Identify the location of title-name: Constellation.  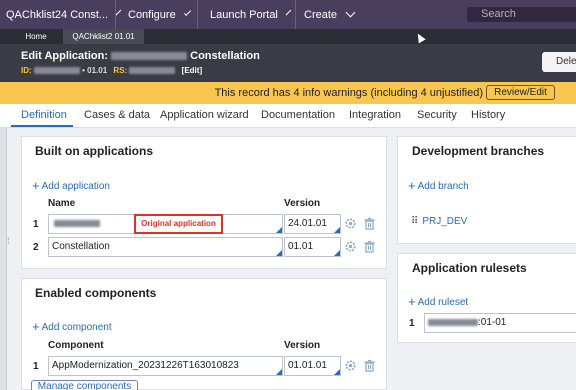
(225, 56).